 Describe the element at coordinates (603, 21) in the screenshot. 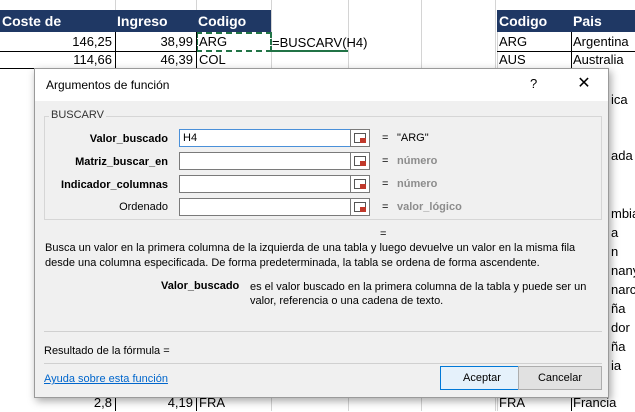

I see `col-header-pais: Pais` at that location.